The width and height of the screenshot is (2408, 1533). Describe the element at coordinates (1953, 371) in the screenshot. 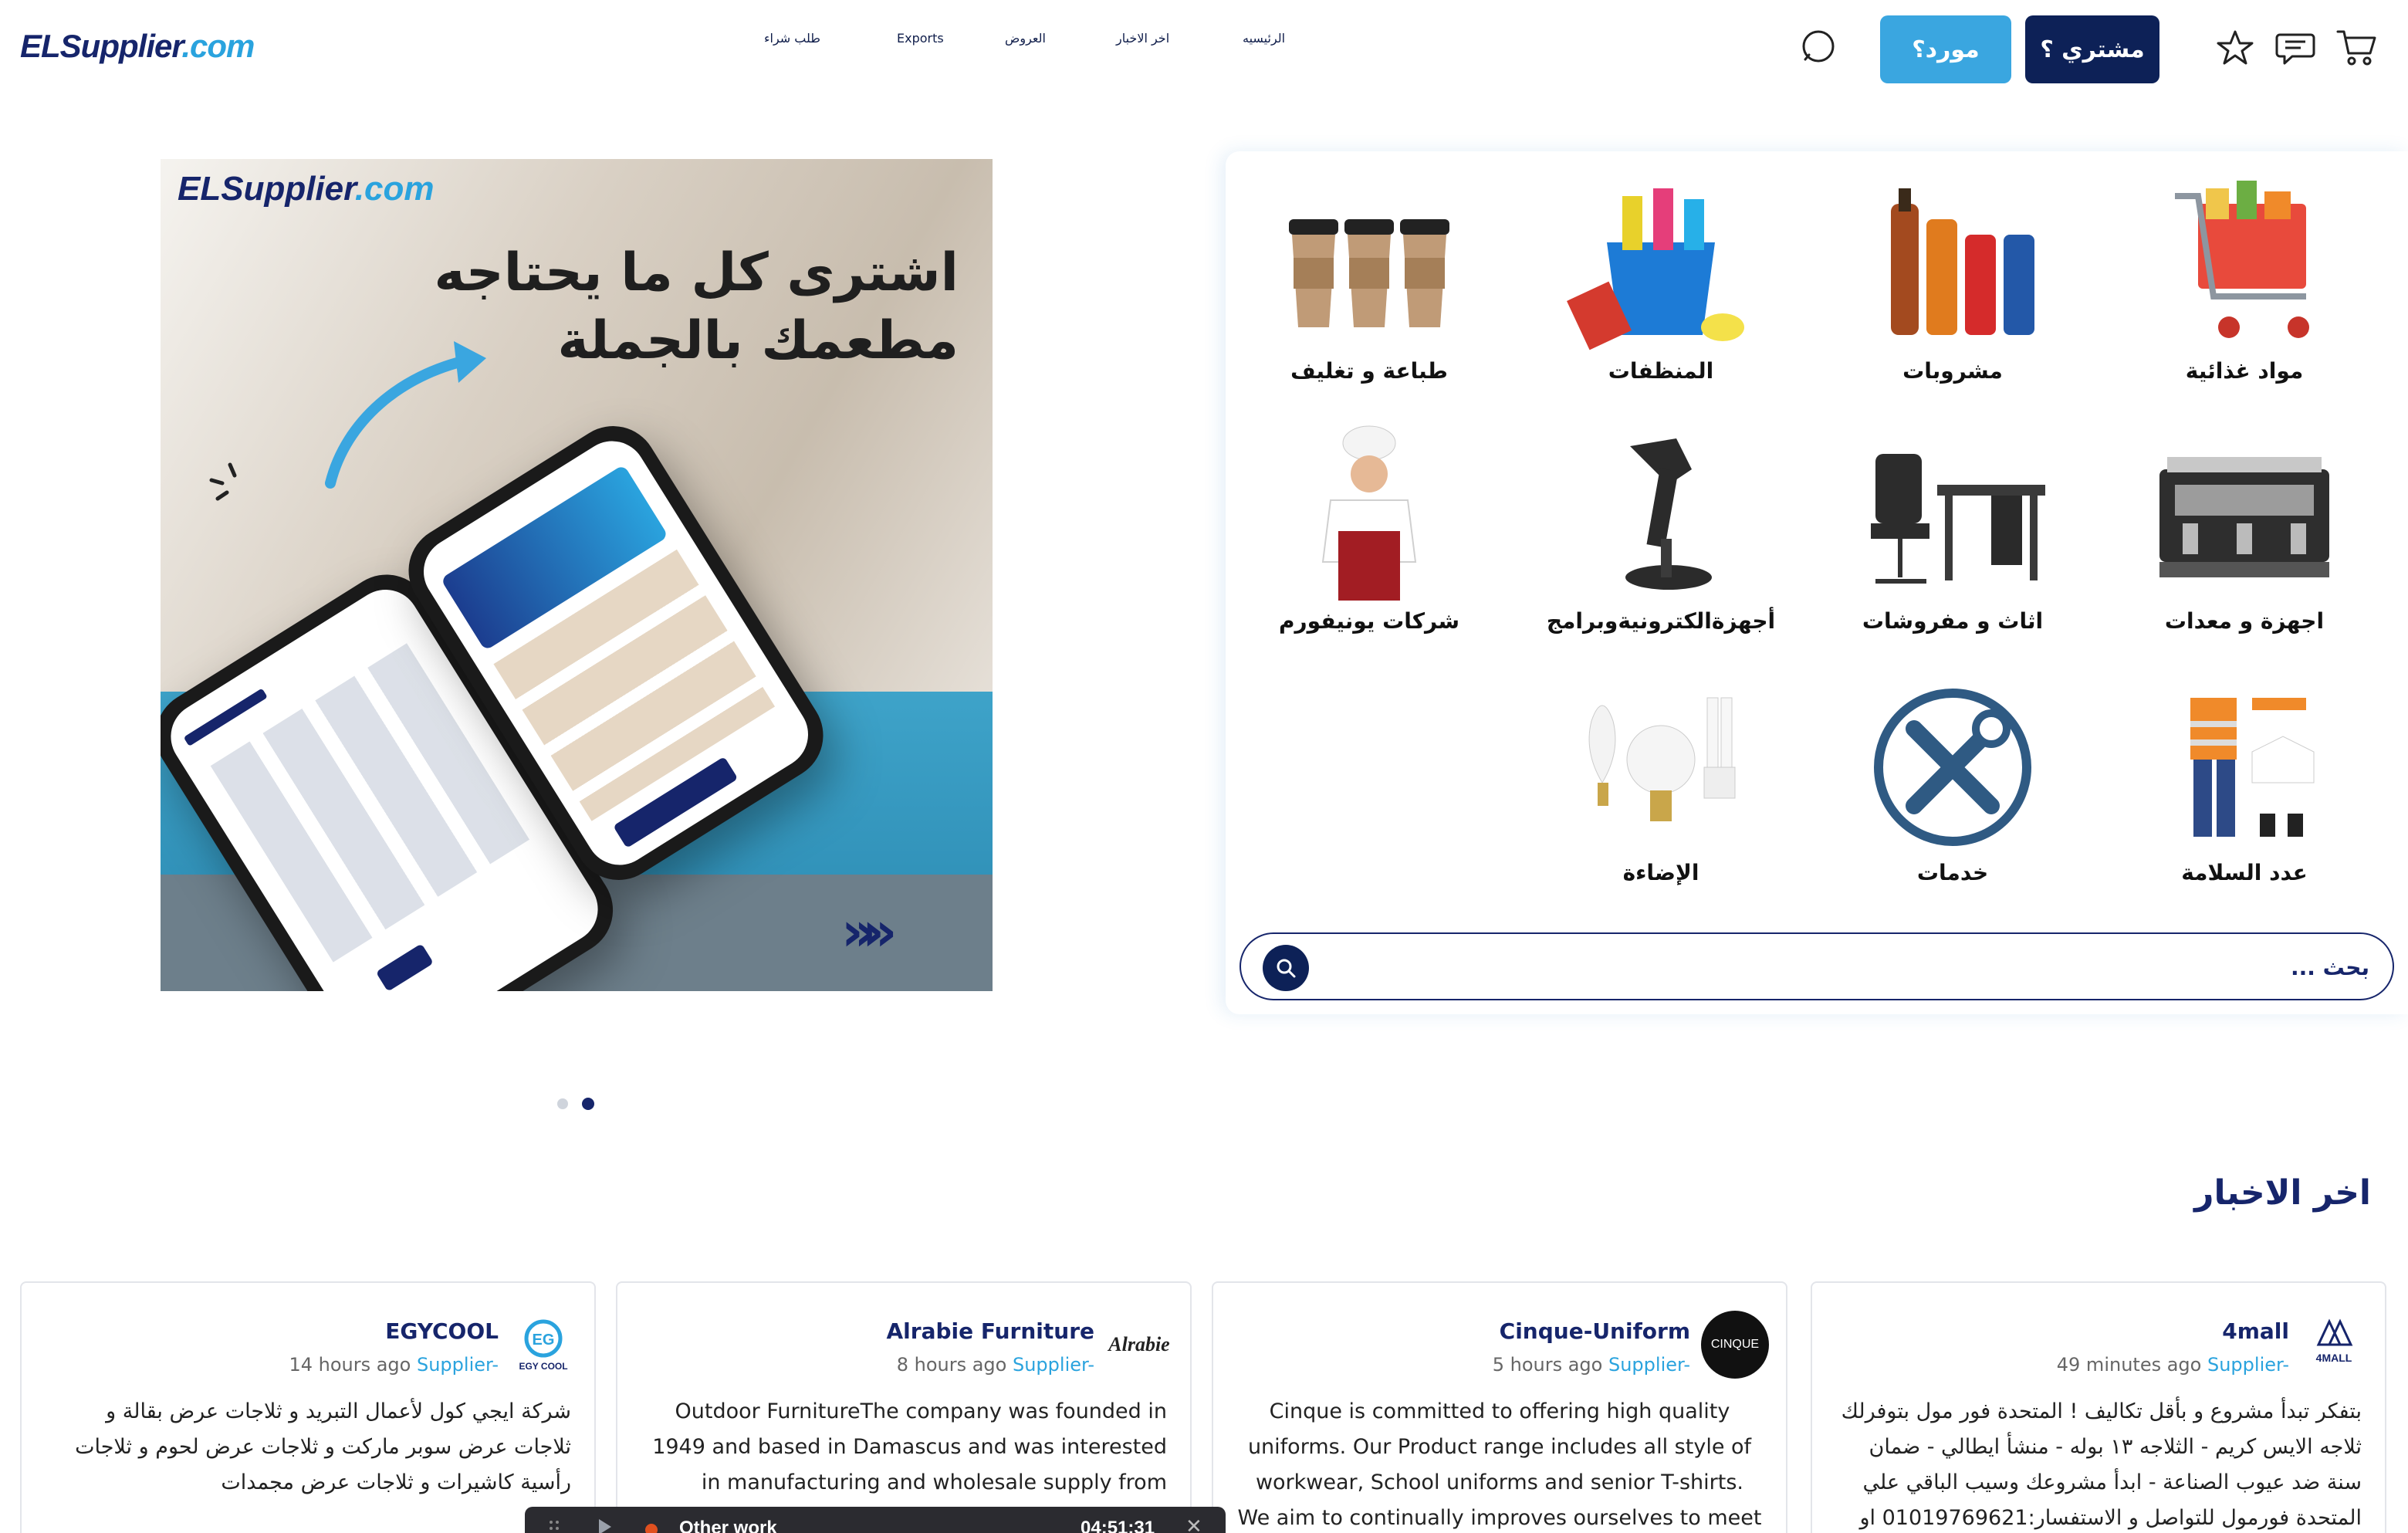

I see `category-label: مشروبات` at that location.